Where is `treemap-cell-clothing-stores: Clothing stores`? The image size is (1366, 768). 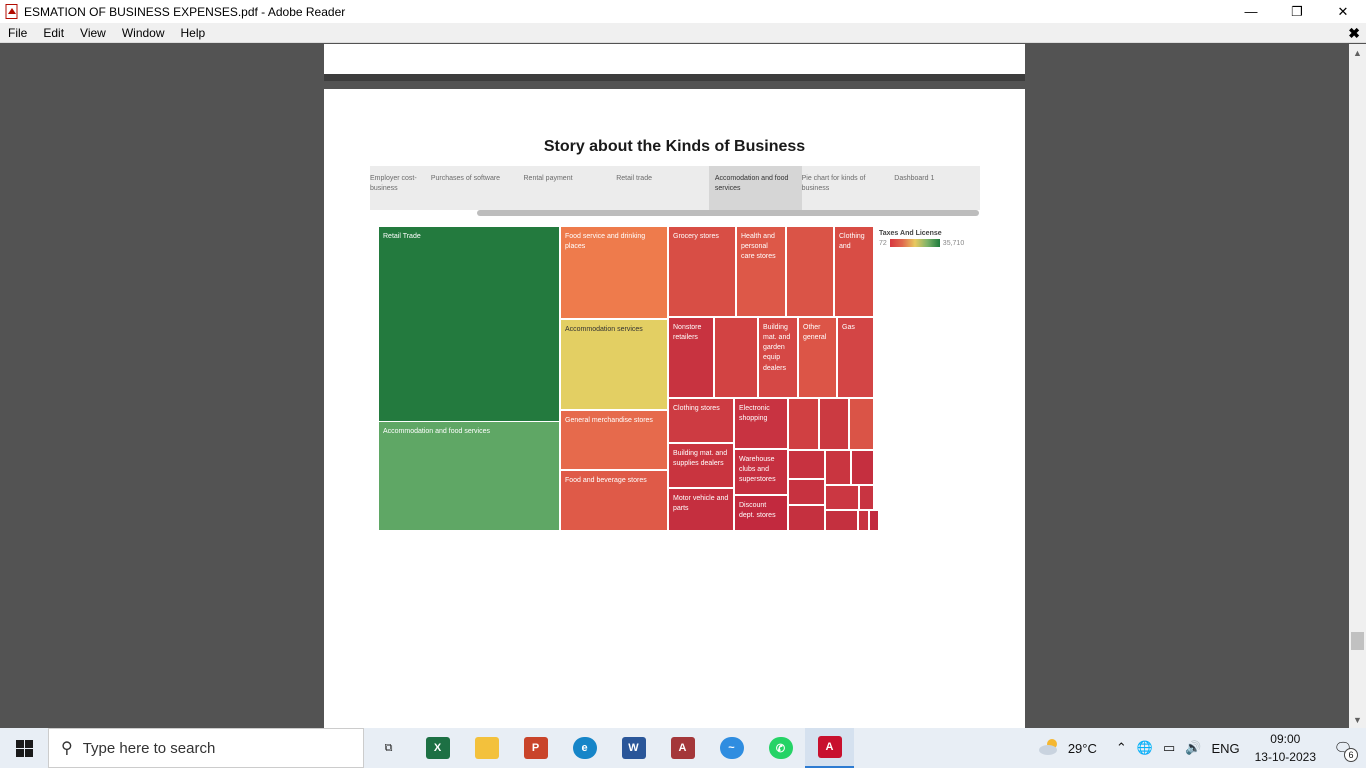
treemap-cell-clothing-stores: Clothing stores is located at coordinates (701, 420).